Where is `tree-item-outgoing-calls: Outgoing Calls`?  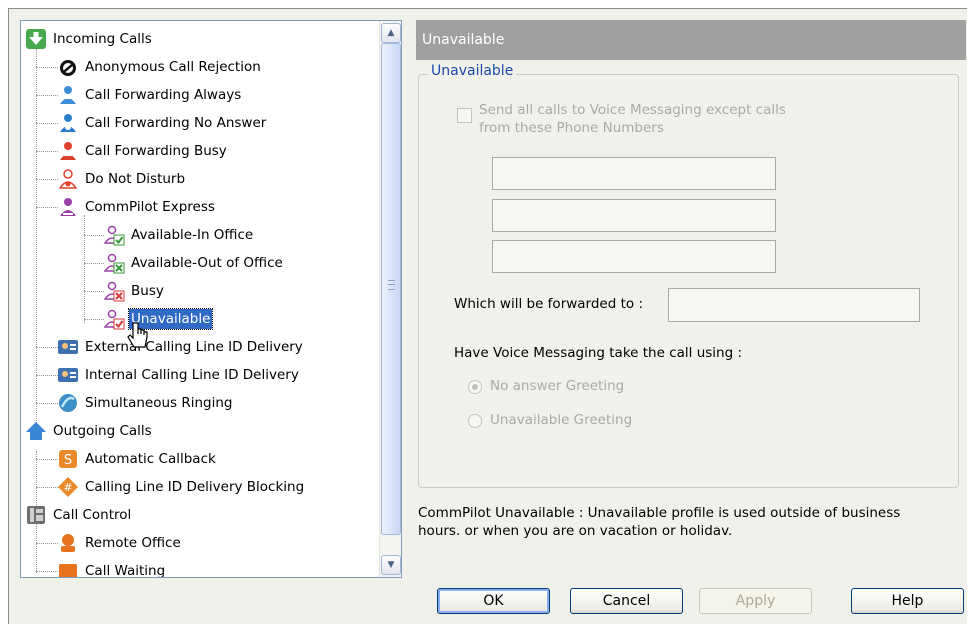 tree-item-outgoing-calls: Outgoing Calls is located at coordinates (89, 431).